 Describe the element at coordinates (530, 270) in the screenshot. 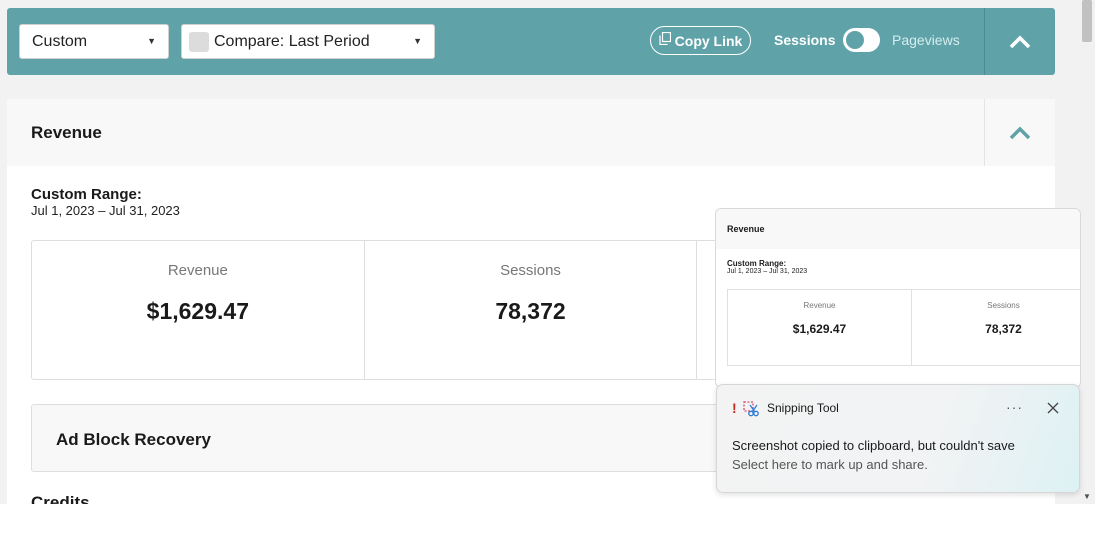

I see `stat-label: Sessions` at that location.